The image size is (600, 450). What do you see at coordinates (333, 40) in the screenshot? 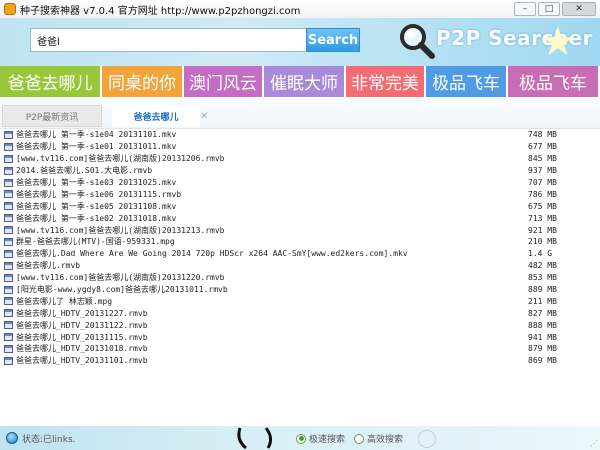
I see `search-button: Search` at bounding box center [333, 40].